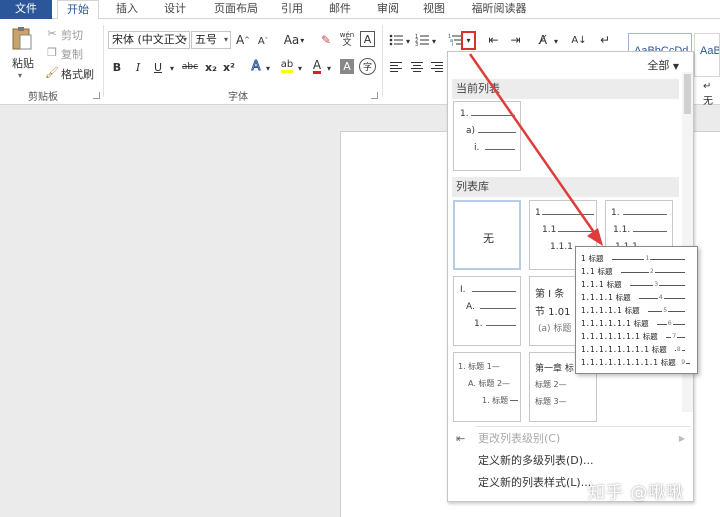 The image size is (720, 517). What do you see at coordinates (606, 323) in the screenshot?
I see `zoom-row-number: 1.1.1.1.1.1` at bounding box center [606, 323].